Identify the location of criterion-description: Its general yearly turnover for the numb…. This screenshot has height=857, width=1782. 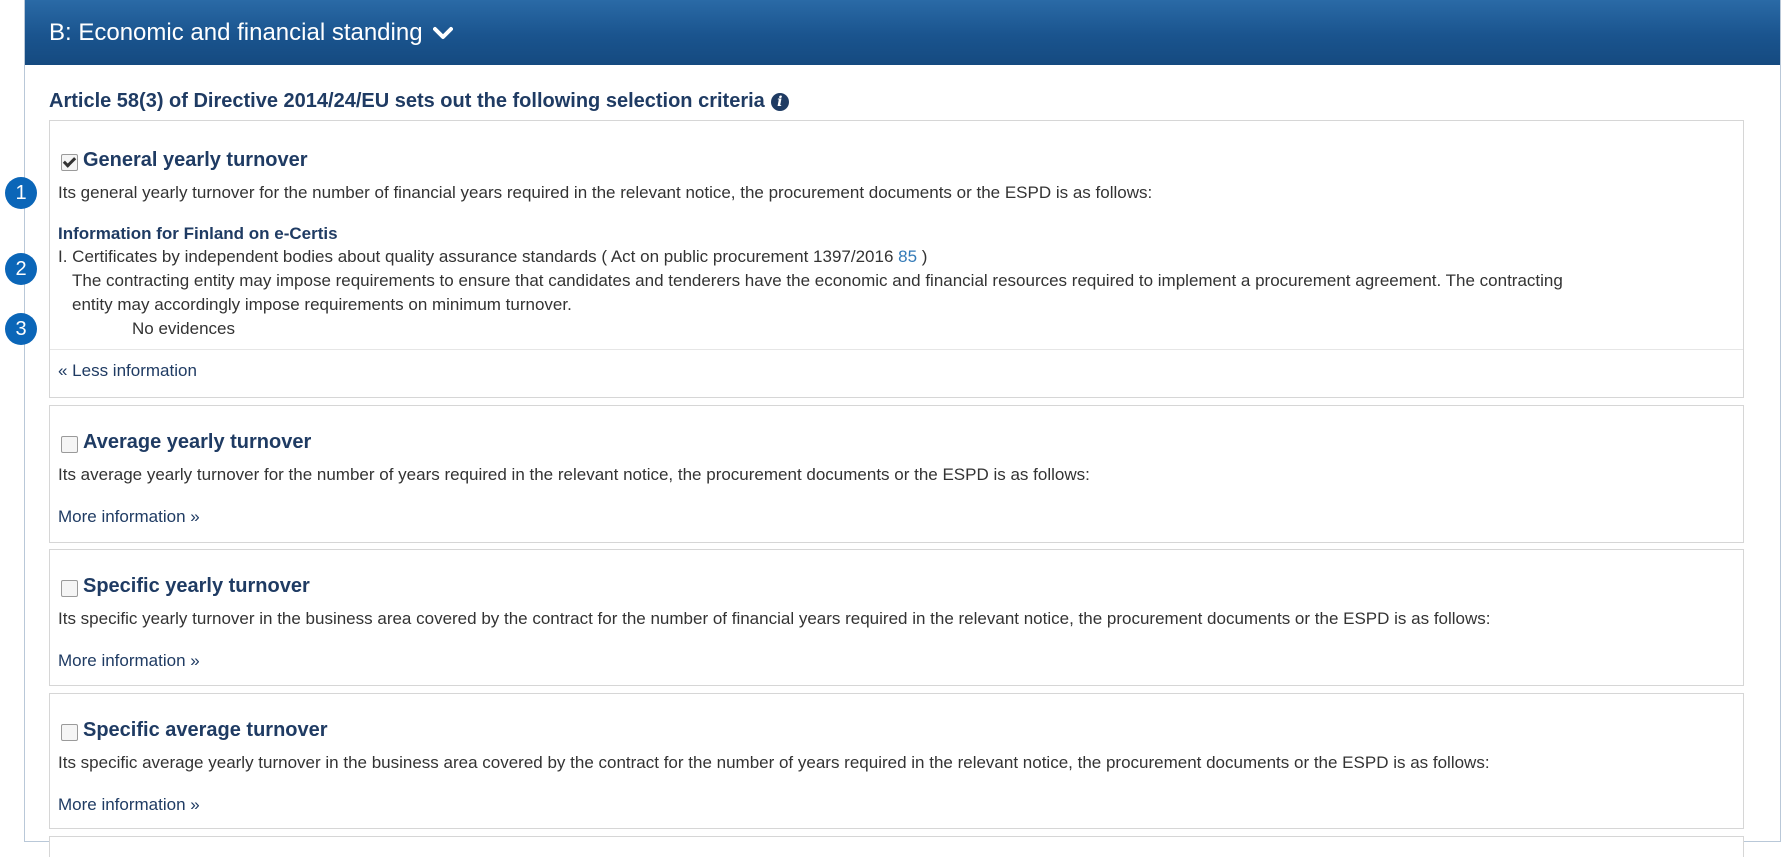
(605, 192).